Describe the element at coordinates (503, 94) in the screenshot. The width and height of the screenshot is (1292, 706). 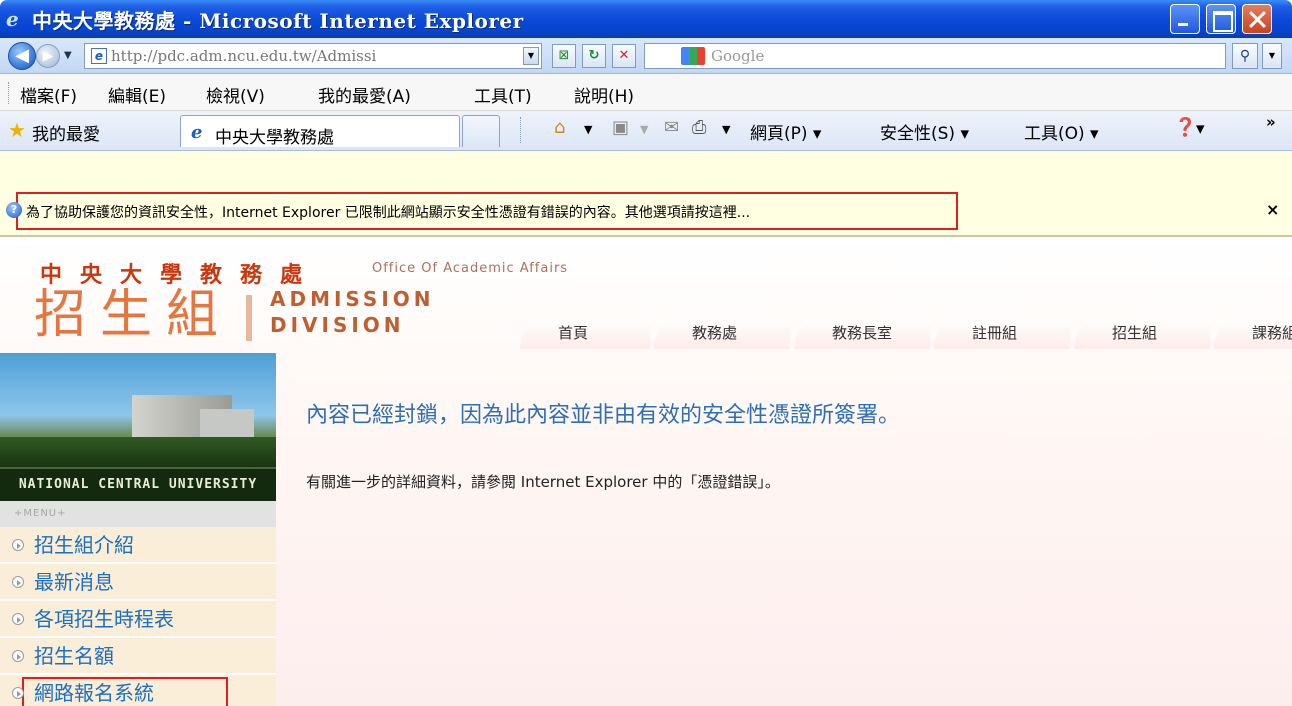
I see `menu-tools: 工具(T)` at that location.